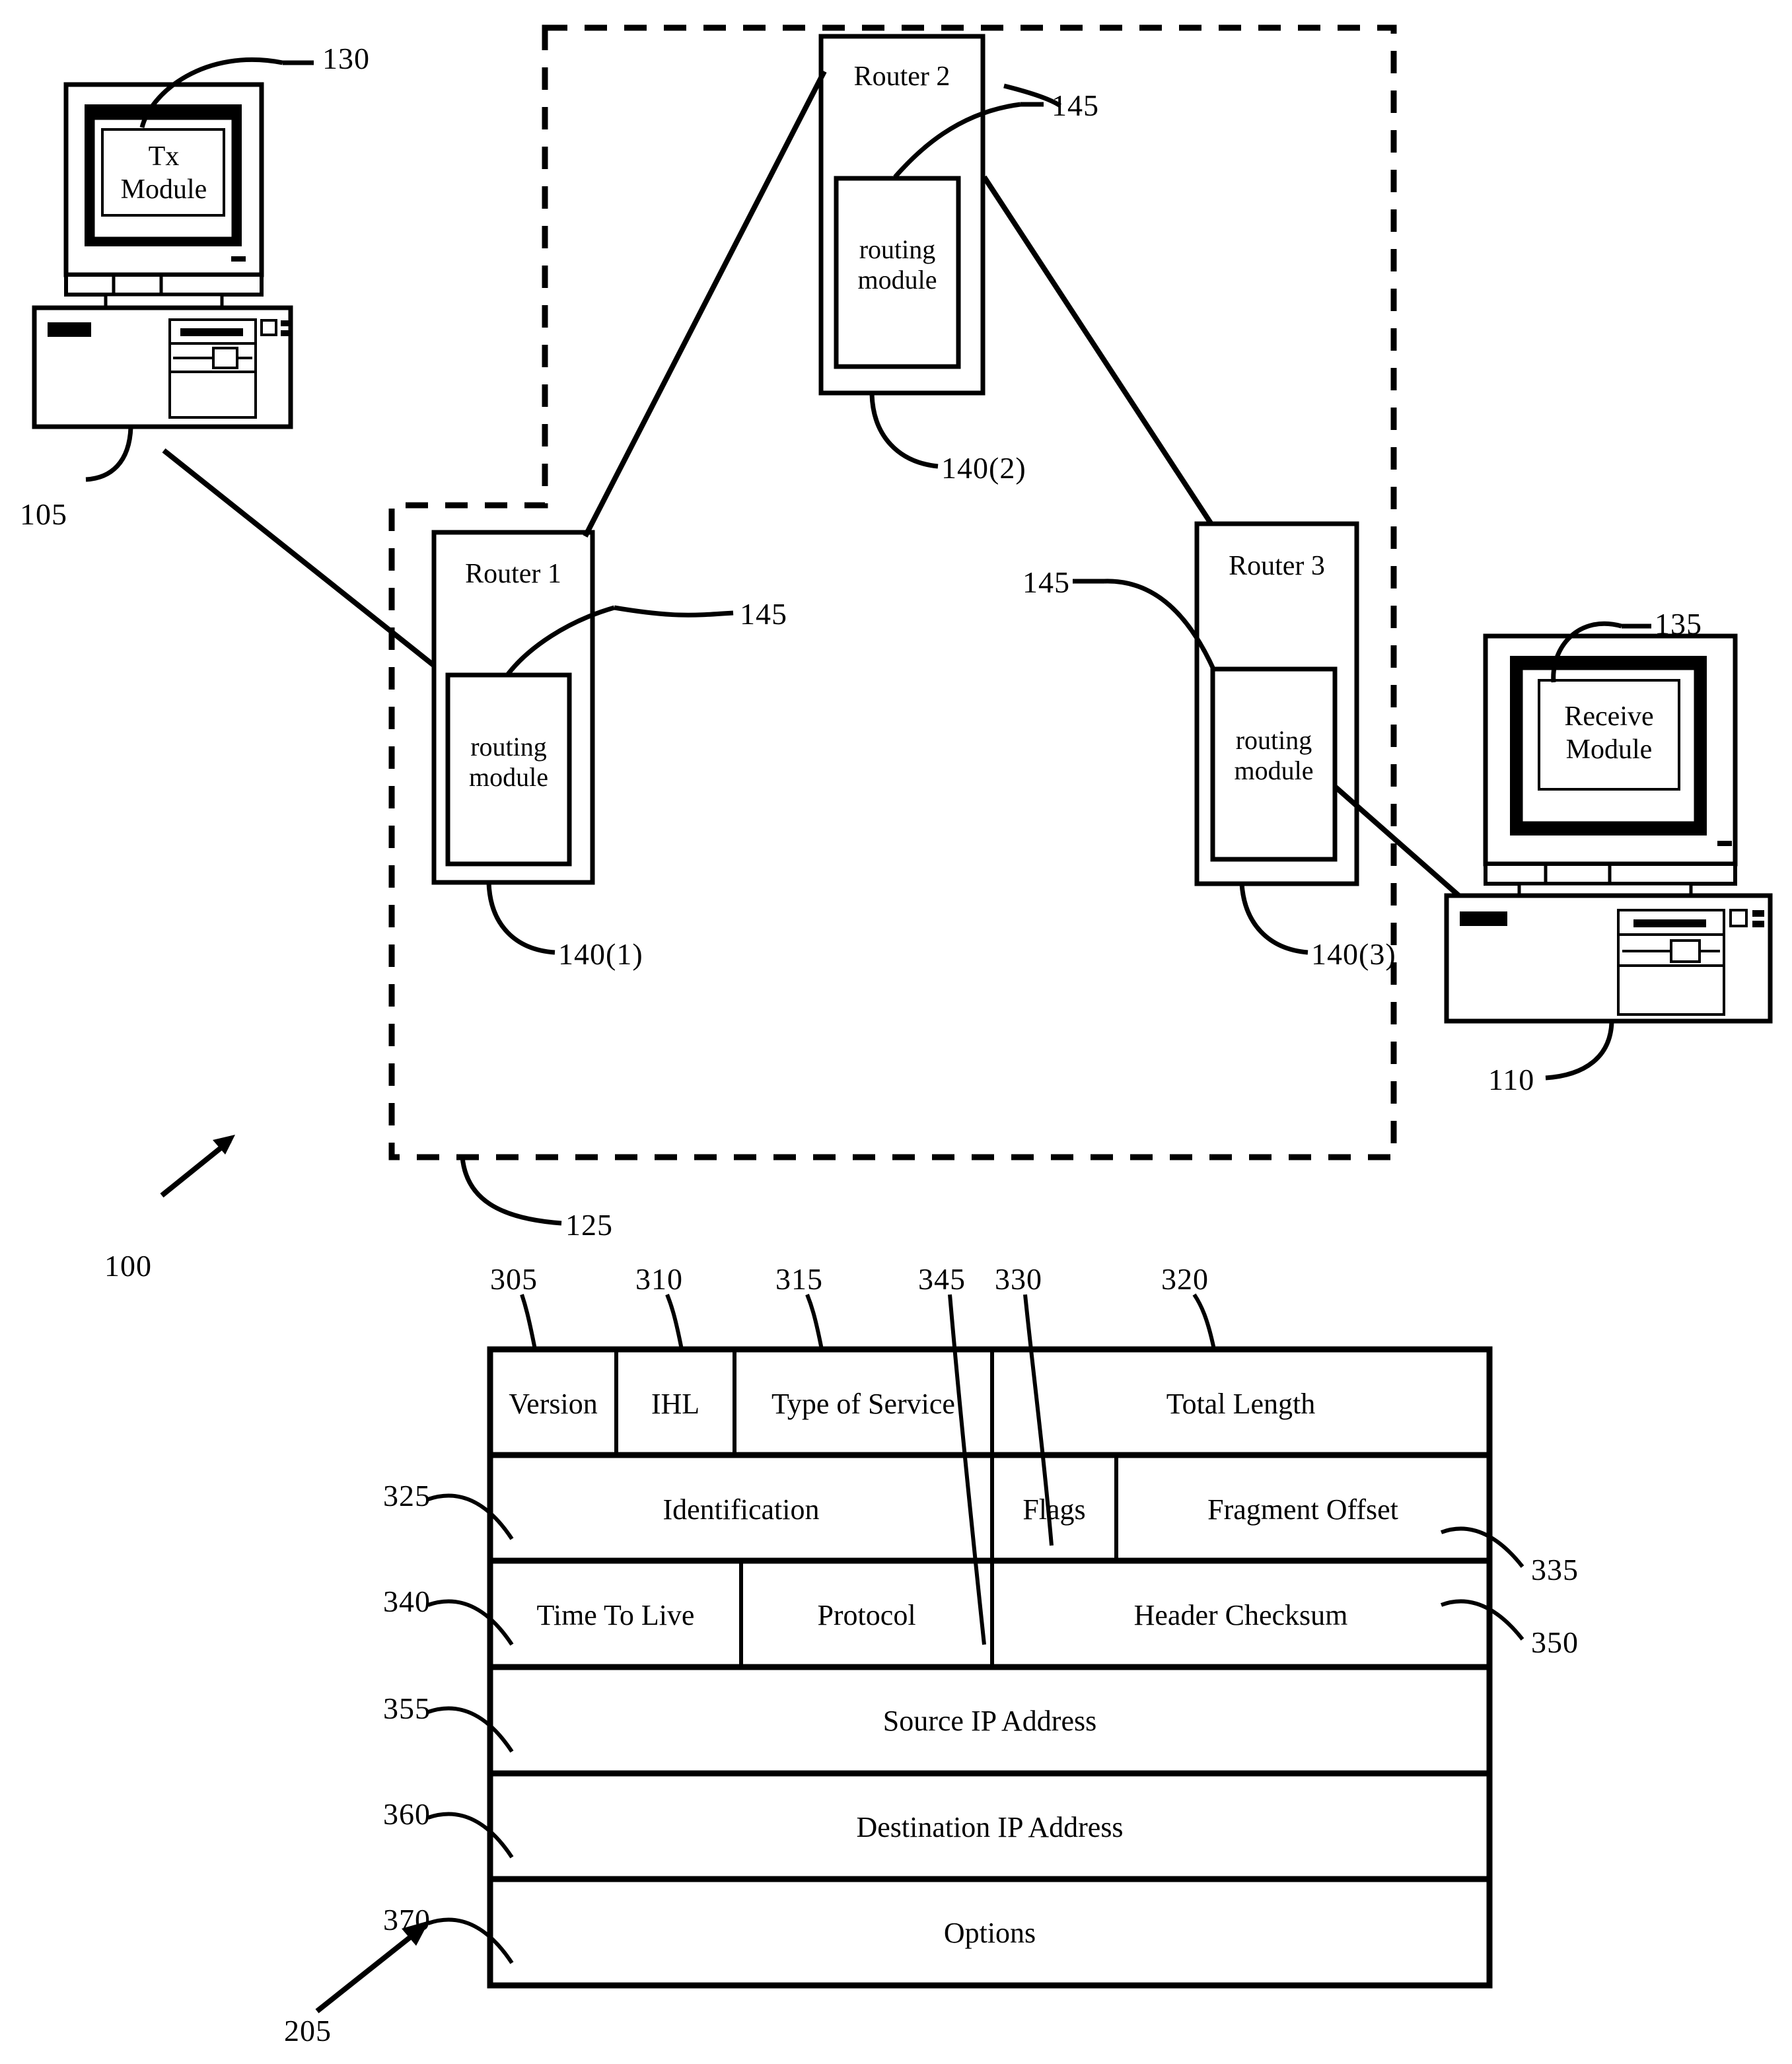 The image size is (1792, 2064). Describe the element at coordinates (308, 2030) in the screenshot. I see `ref-205: 205` at that location.